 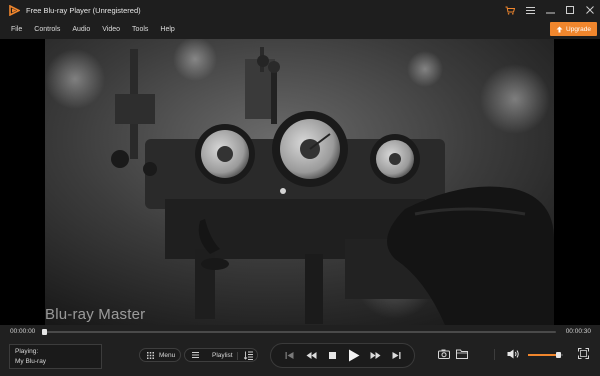 What do you see at coordinates (140, 29) in the screenshot?
I see `menu-tools: Tools` at bounding box center [140, 29].